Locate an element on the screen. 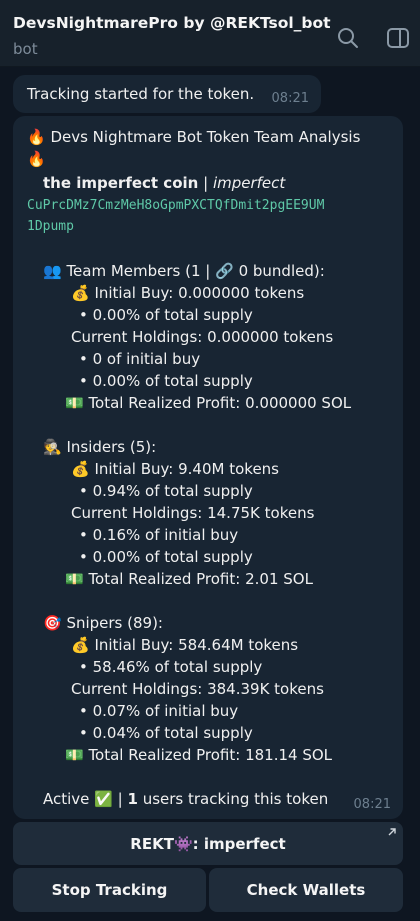  snipers-current-holdings: Current Holdings: 384.39K tokens is located at coordinates (197, 689).